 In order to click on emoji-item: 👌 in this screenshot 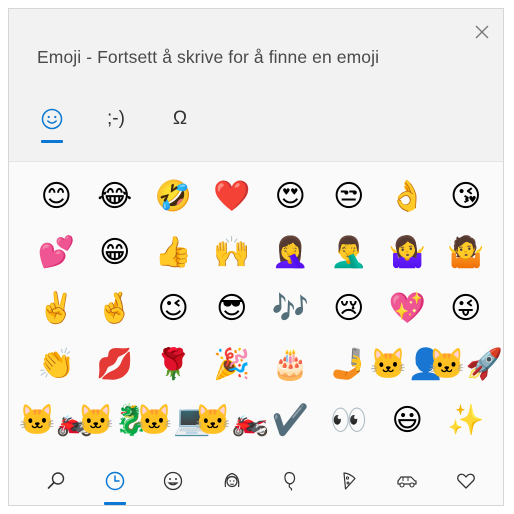, I will do `click(407, 197)`.